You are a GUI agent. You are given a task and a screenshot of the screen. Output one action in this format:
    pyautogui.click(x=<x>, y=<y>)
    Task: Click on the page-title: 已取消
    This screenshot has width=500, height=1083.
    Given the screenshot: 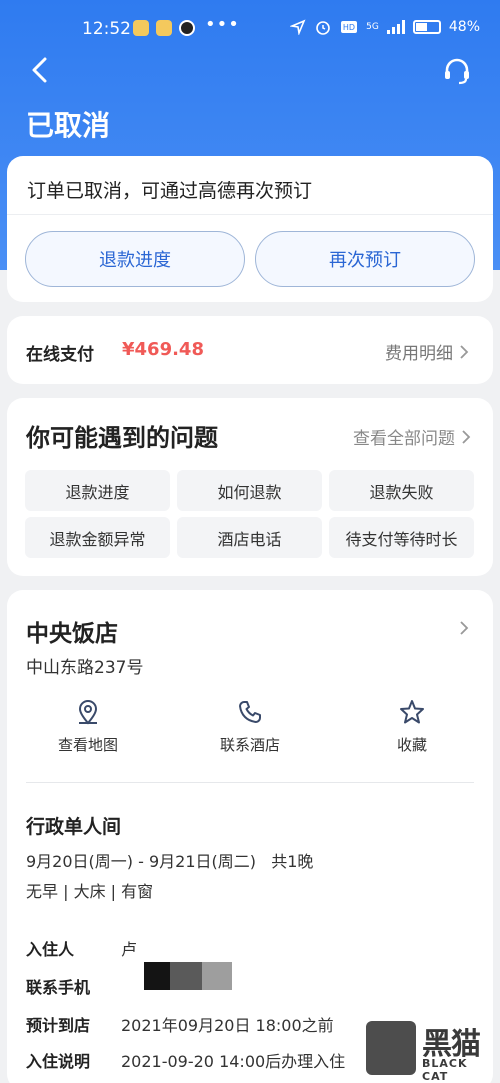 What is the action you would take?
    pyautogui.click(x=68, y=125)
    